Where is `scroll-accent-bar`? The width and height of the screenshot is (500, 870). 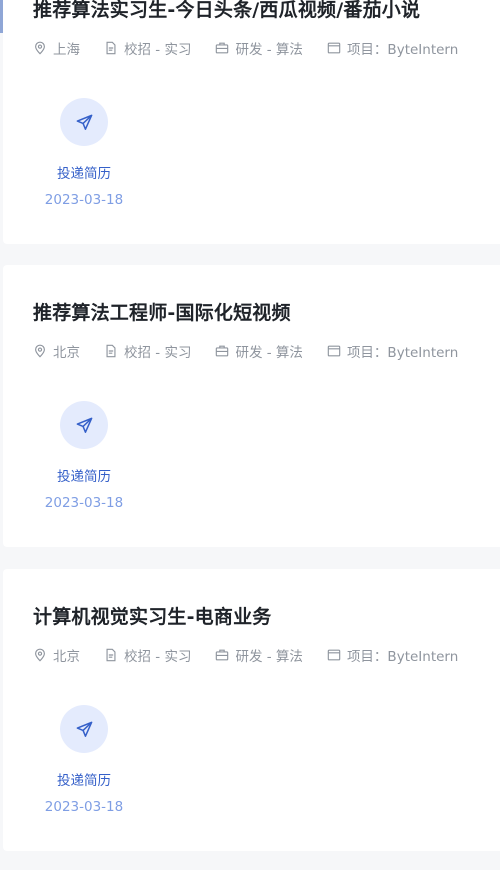 scroll-accent-bar is located at coordinates (1, 16).